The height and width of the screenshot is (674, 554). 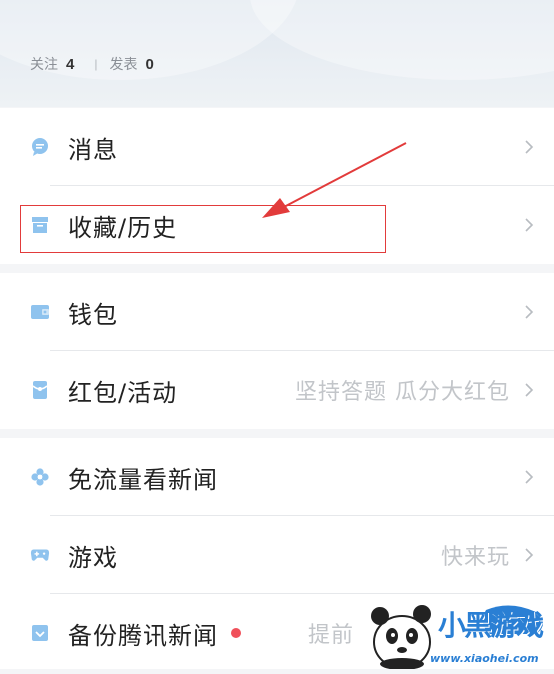 What do you see at coordinates (40, 390) in the screenshot?
I see `red-packet-icon` at bounding box center [40, 390].